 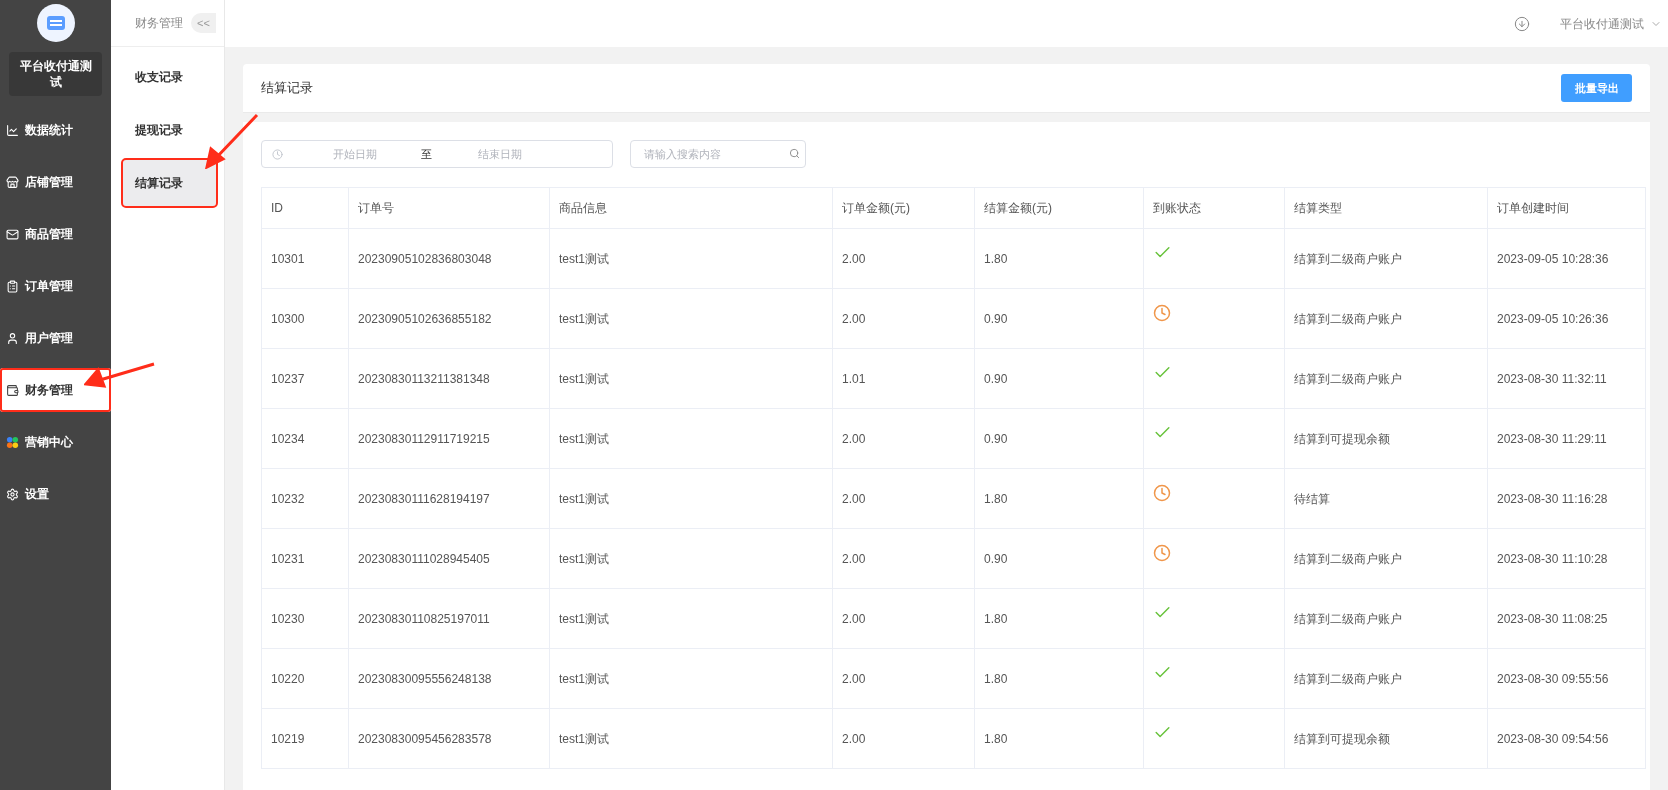 What do you see at coordinates (500, 154) in the screenshot?
I see `end-date-placeholder: 结束日期` at bounding box center [500, 154].